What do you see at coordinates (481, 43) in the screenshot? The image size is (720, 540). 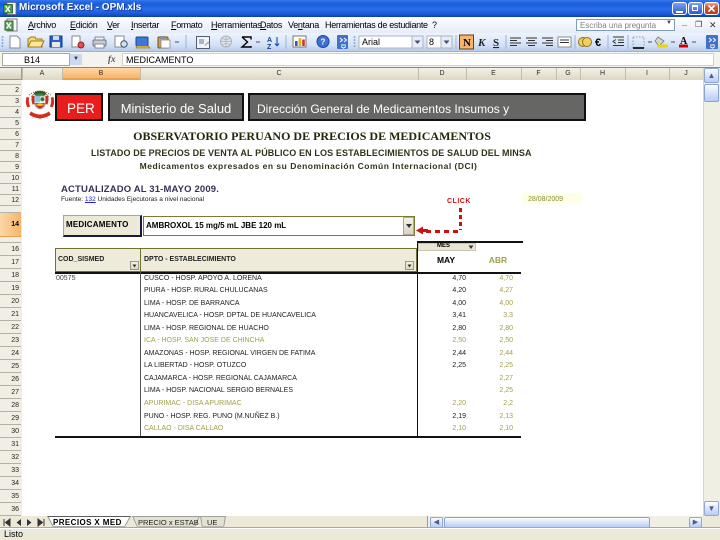 I see `svg-text: K` at bounding box center [481, 43].